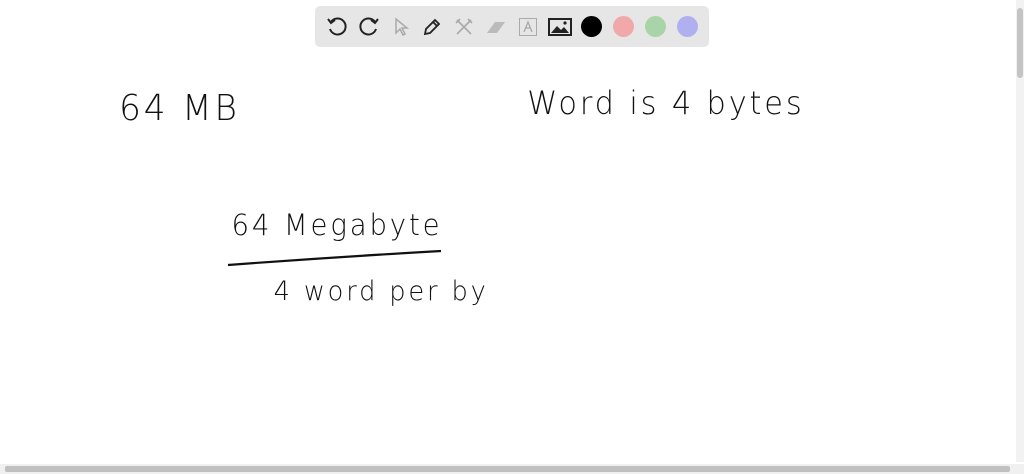 Image resolution: width=1024 pixels, height=474 pixels. I want to click on color-red, so click(623, 27).